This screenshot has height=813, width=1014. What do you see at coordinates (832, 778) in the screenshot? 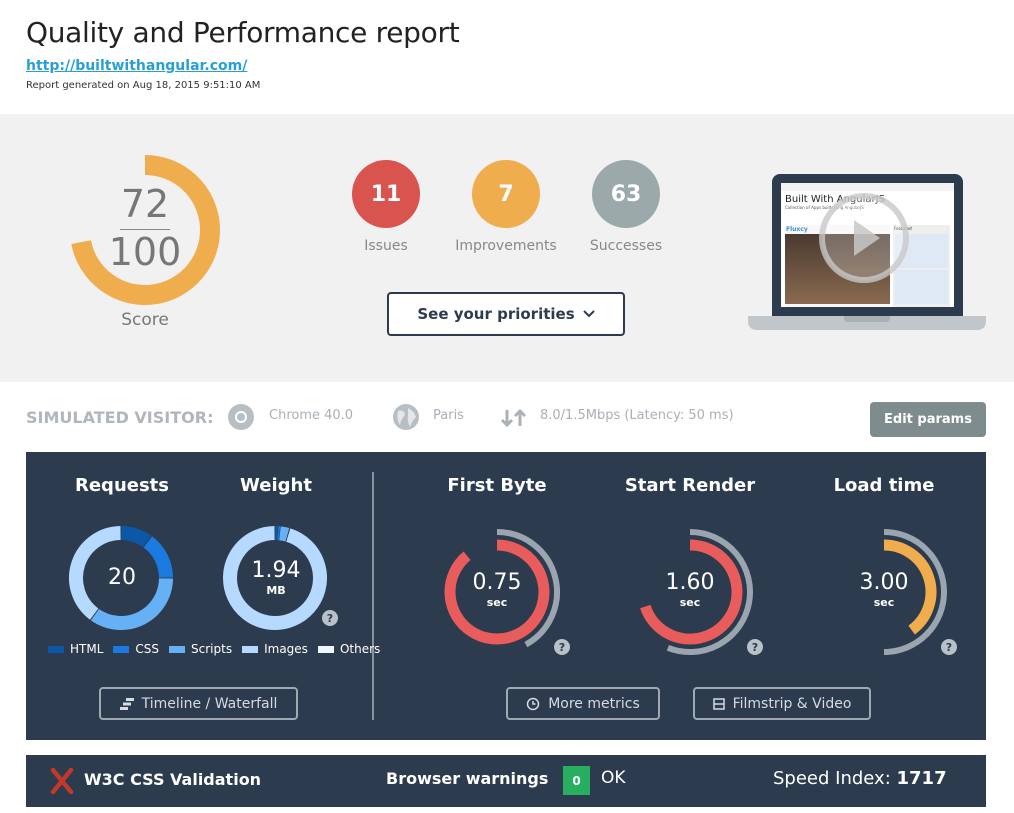
I see `speed-index-label: Speed Index:` at bounding box center [832, 778].